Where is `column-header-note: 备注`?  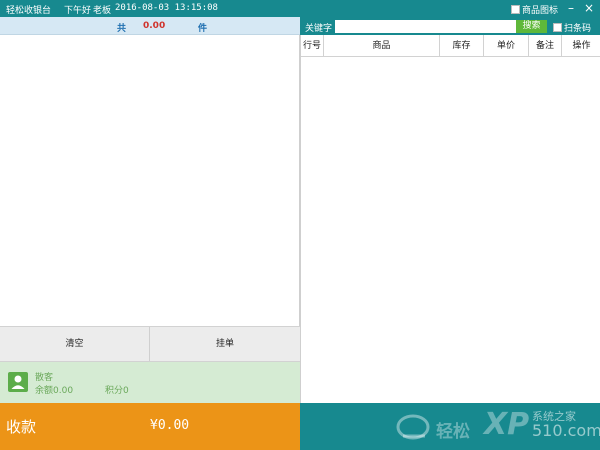 column-header-note: 备注 is located at coordinates (545, 46).